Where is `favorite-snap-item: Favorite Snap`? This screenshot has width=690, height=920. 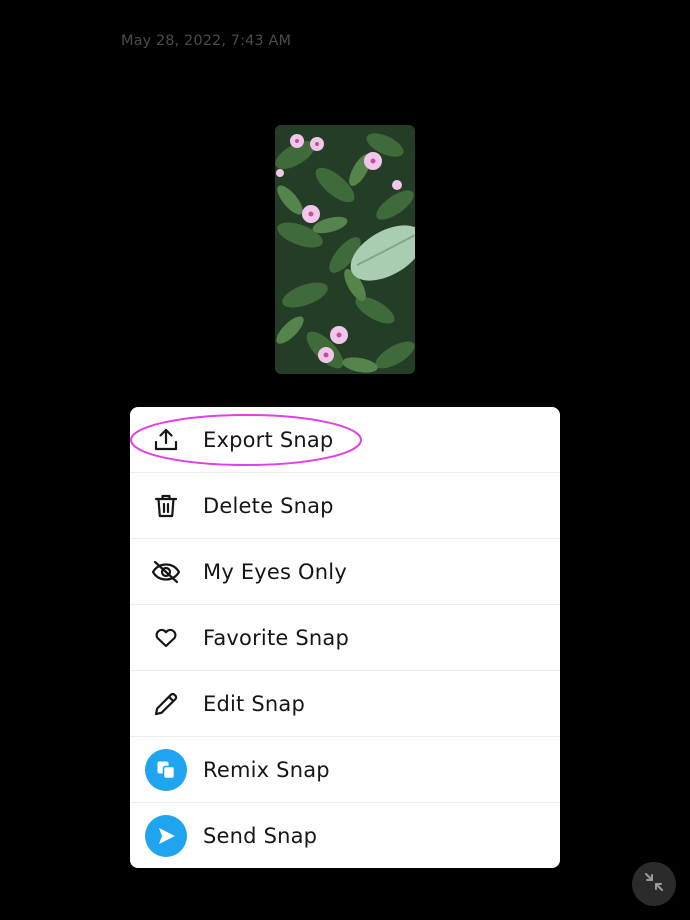
favorite-snap-item: Favorite Snap is located at coordinates (345, 638).